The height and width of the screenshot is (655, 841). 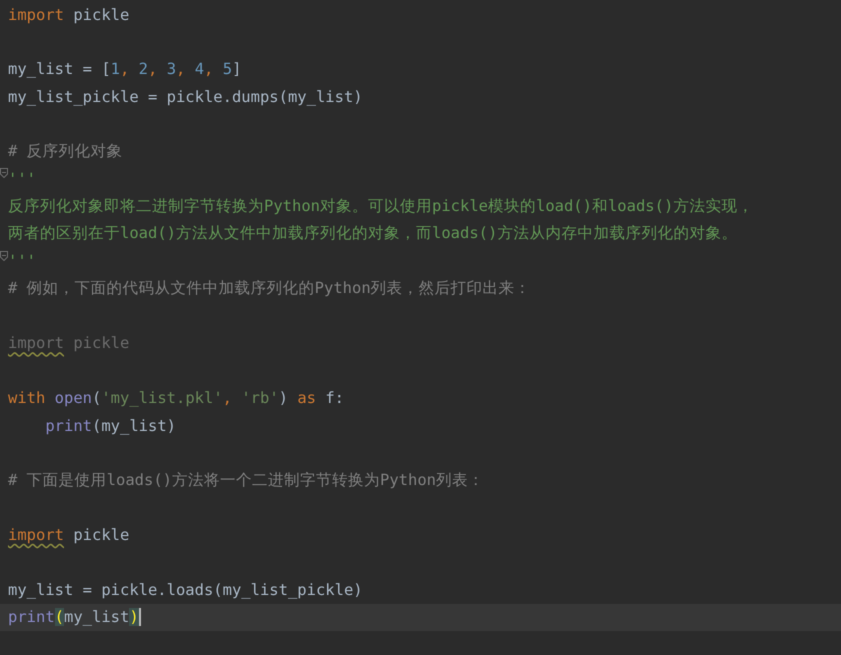 I want to click on code-line: with open('my_list.pkl', 'rb') as f:, so click(x=176, y=398).